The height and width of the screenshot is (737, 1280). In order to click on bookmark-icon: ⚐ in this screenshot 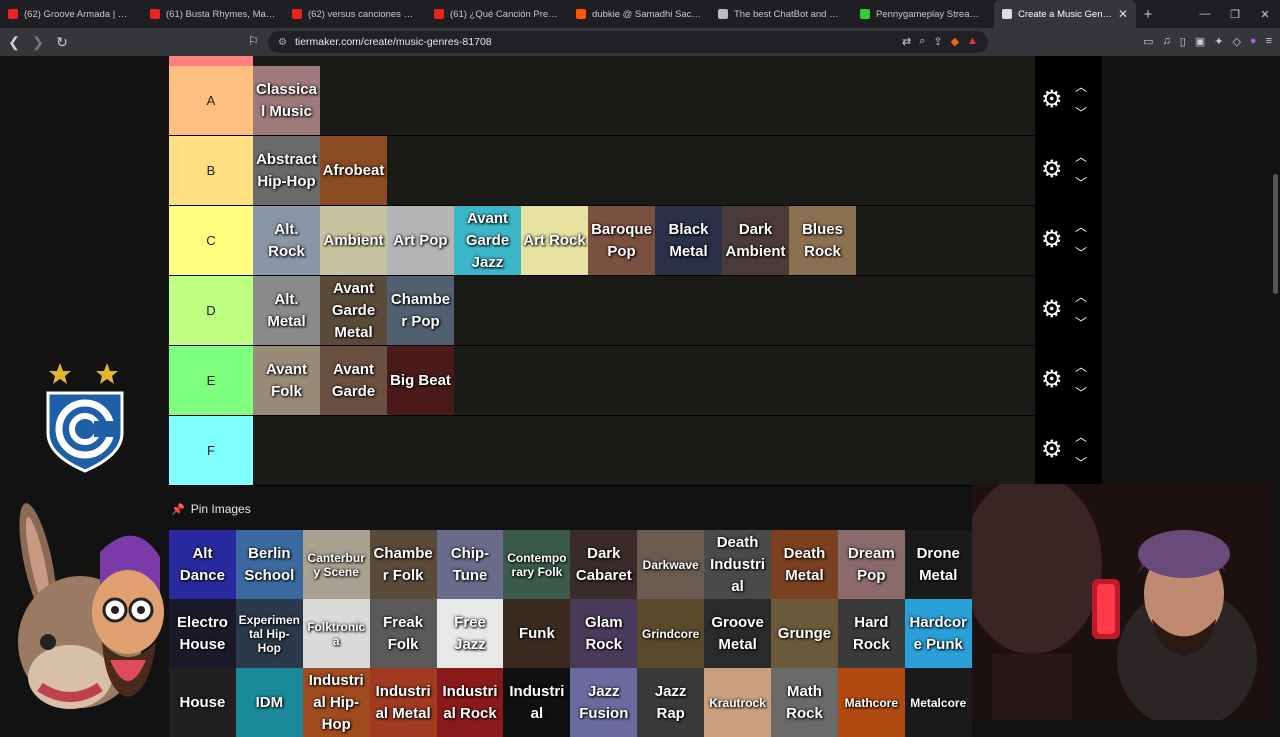, I will do `click(253, 41)`.